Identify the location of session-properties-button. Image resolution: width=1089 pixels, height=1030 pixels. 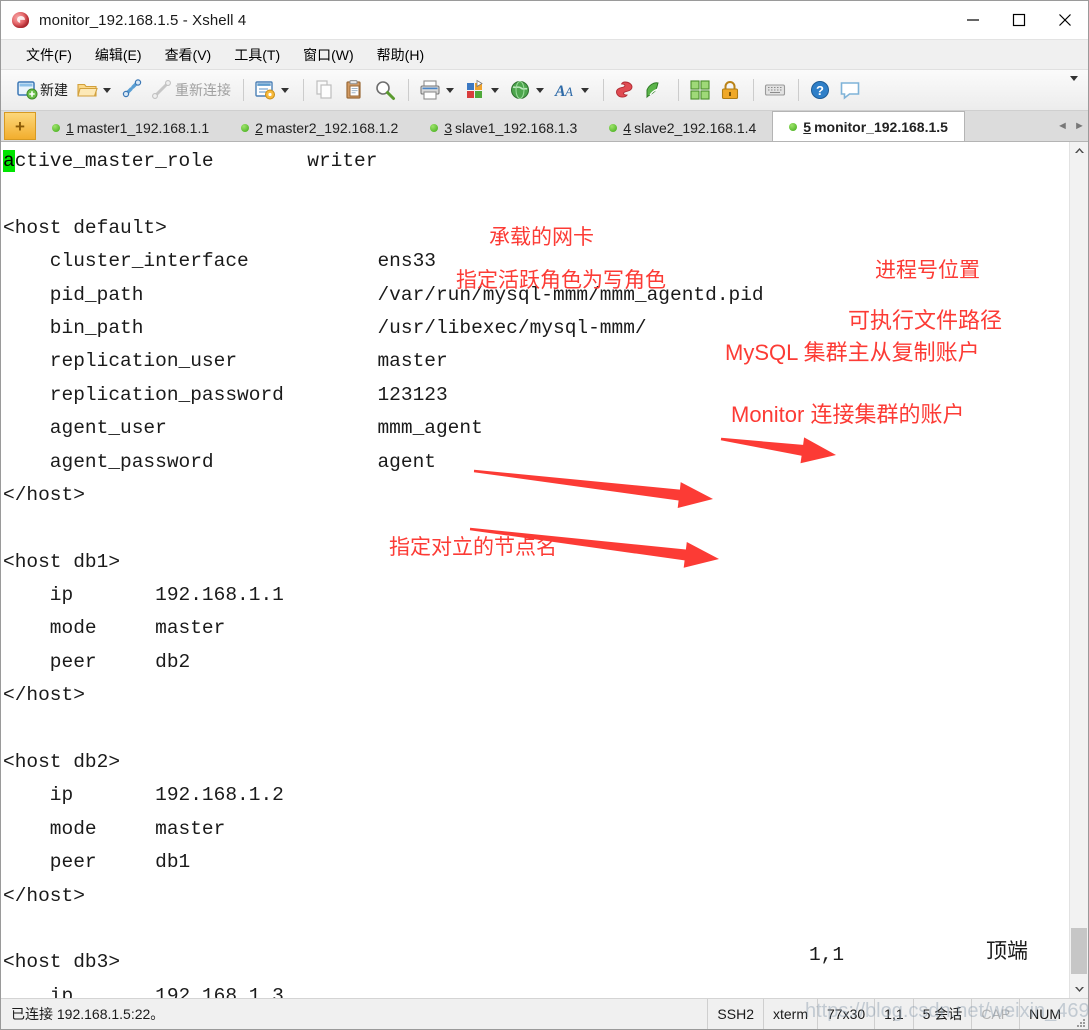
(272, 90).